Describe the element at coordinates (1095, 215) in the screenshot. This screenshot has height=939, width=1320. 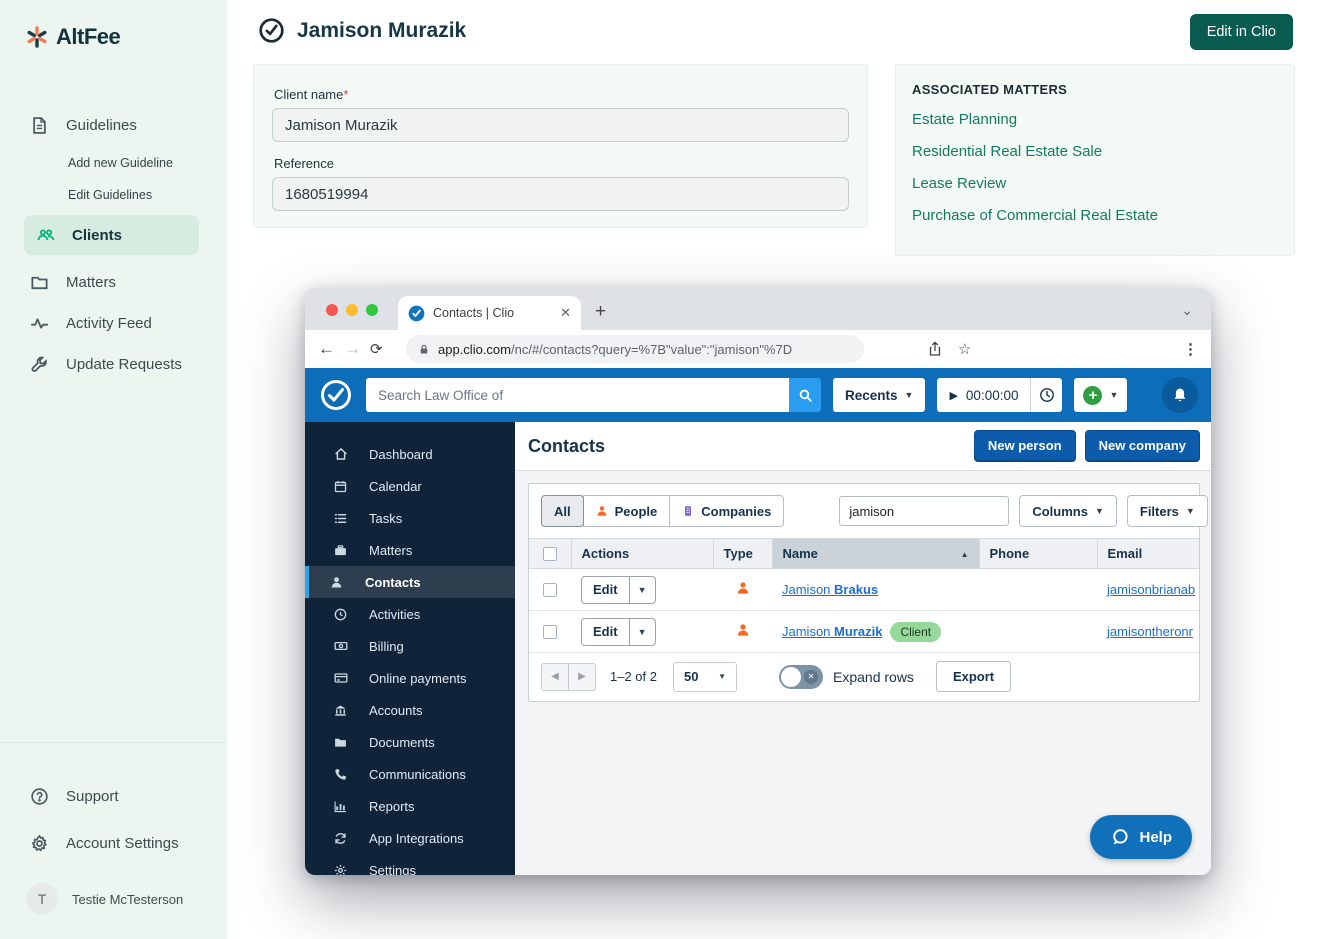
I see `matter-link-purchase-commercial-real-estate: Purchase of Commercial Real Estate` at that location.